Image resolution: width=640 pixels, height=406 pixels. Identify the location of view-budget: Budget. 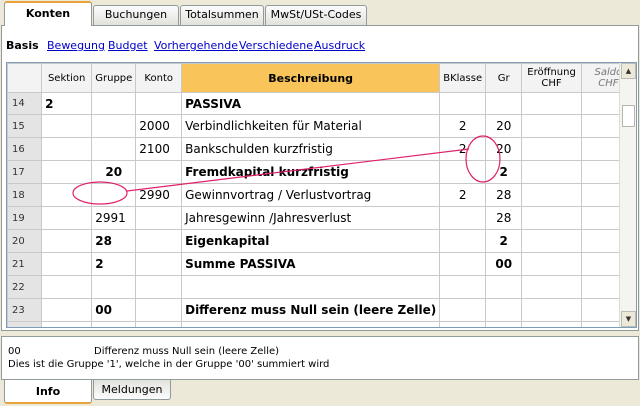
(128, 45).